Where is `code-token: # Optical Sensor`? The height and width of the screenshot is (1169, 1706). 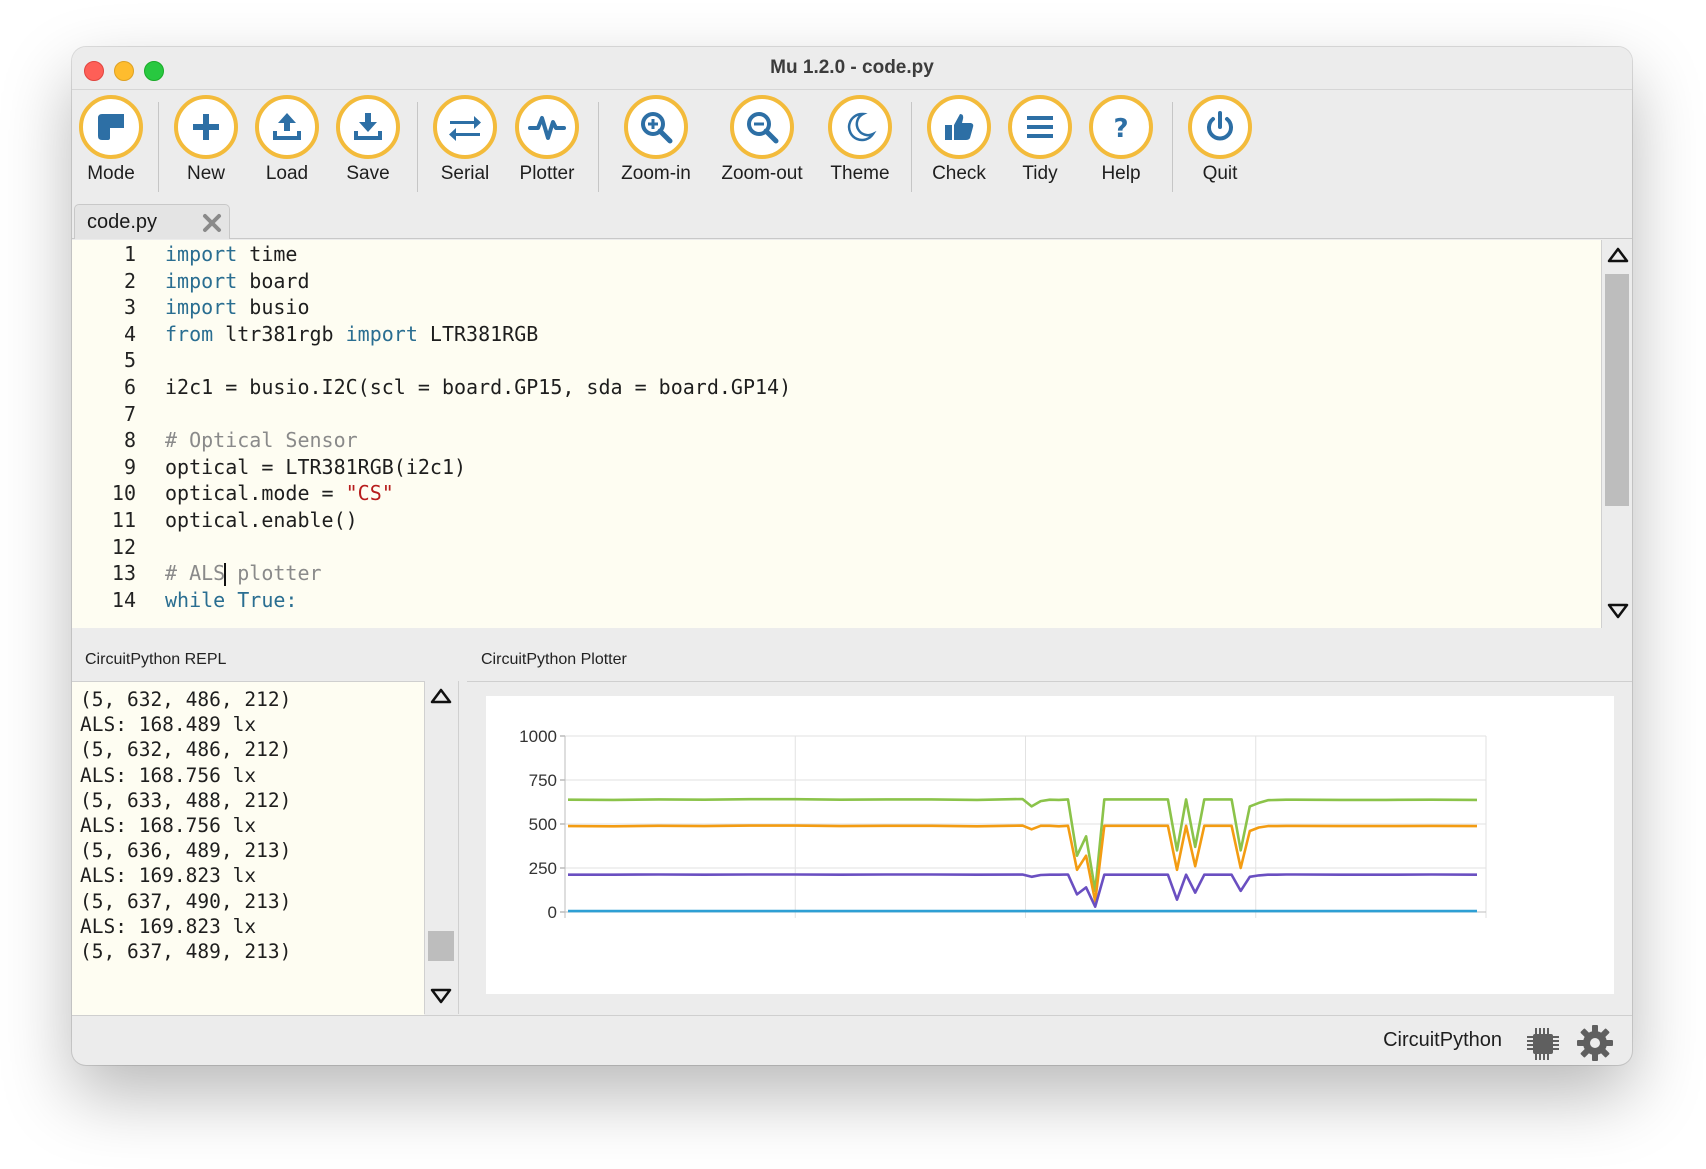 code-token: # Optical Sensor is located at coordinates (261, 440).